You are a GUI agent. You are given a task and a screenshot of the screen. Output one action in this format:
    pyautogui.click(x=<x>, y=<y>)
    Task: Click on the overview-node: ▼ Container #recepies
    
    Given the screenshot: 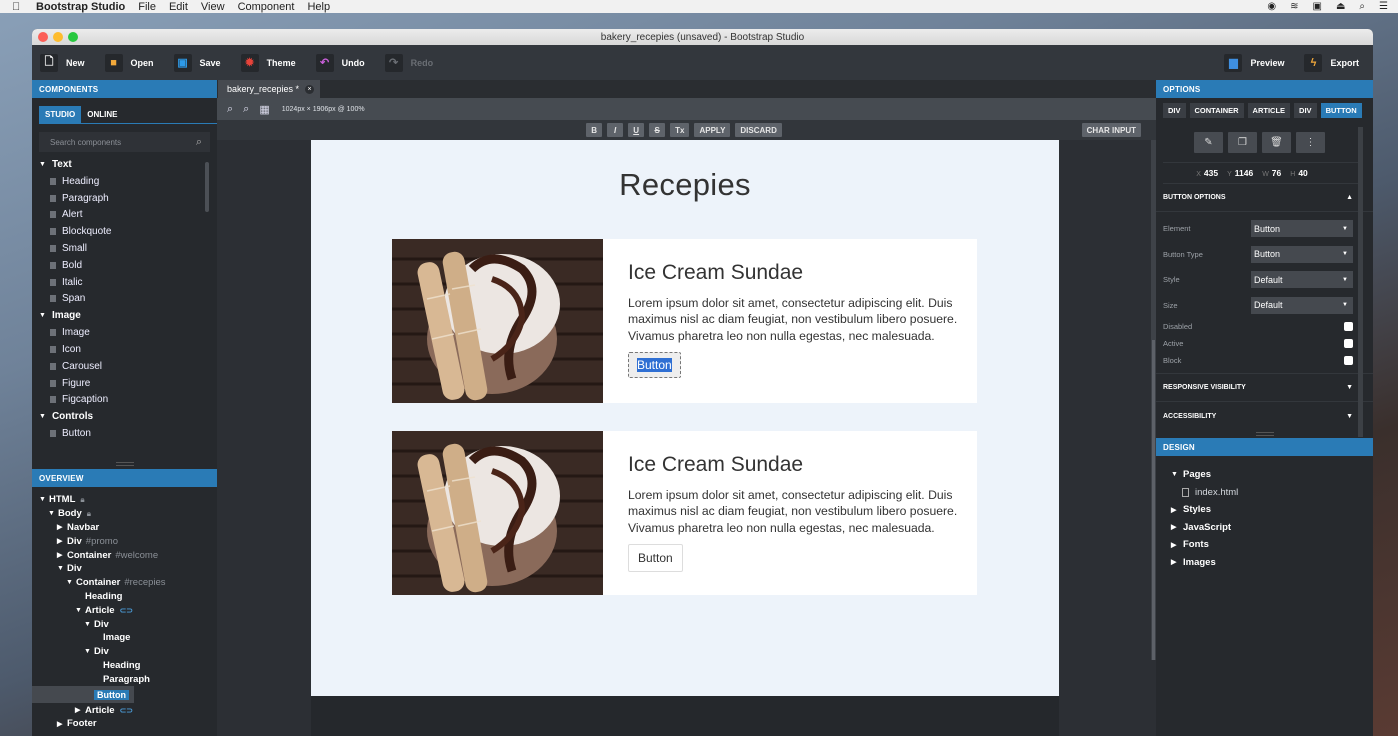 What is the action you would take?
    pyautogui.click(x=124, y=583)
    